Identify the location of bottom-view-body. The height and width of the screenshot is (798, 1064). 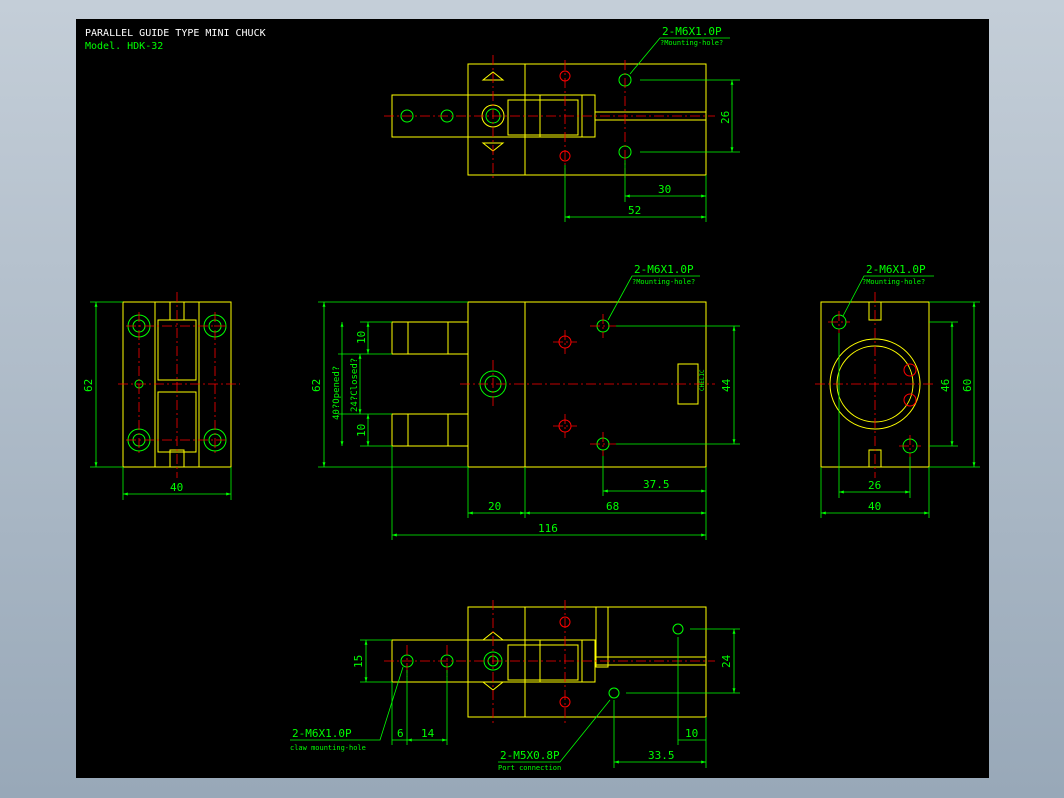
(587, 662).